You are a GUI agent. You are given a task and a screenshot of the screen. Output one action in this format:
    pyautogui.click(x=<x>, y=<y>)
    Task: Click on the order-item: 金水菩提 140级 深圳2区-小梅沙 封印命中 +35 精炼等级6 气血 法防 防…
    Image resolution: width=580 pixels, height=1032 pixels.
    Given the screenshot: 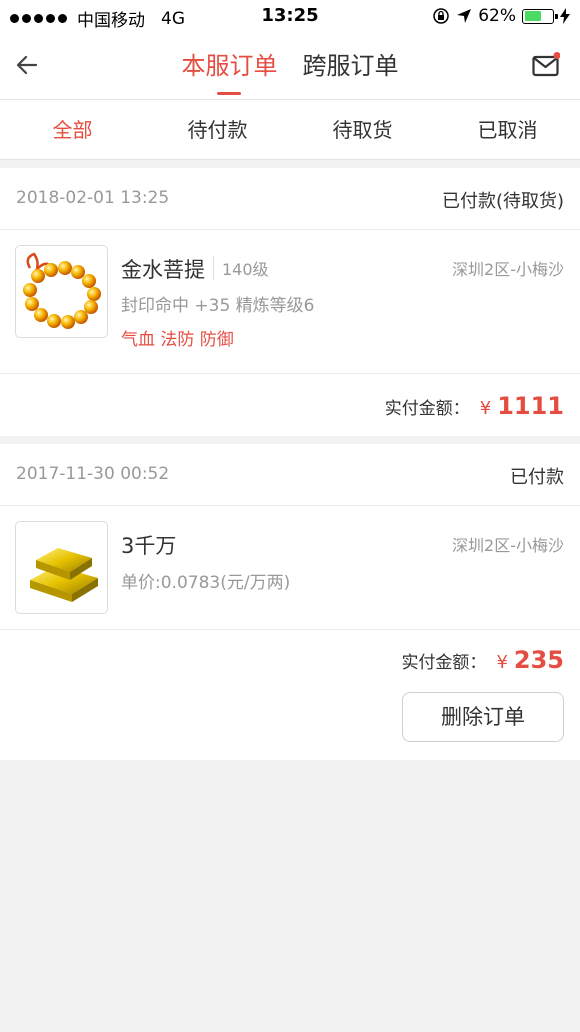 What is the action you would take?
    pyautogui.click(x=290, y=302)
    